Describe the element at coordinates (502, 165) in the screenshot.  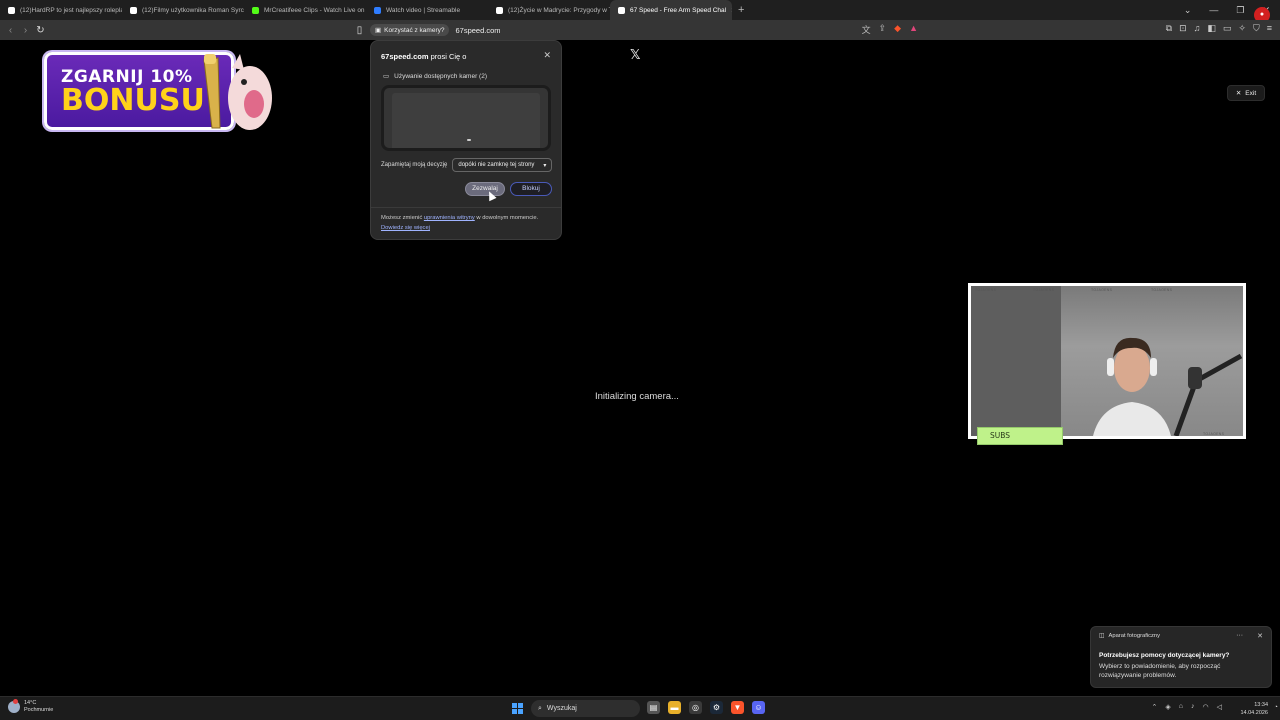
I see `remember-duration-select: dopóki nie zamknę tej strony ▾` at that location.